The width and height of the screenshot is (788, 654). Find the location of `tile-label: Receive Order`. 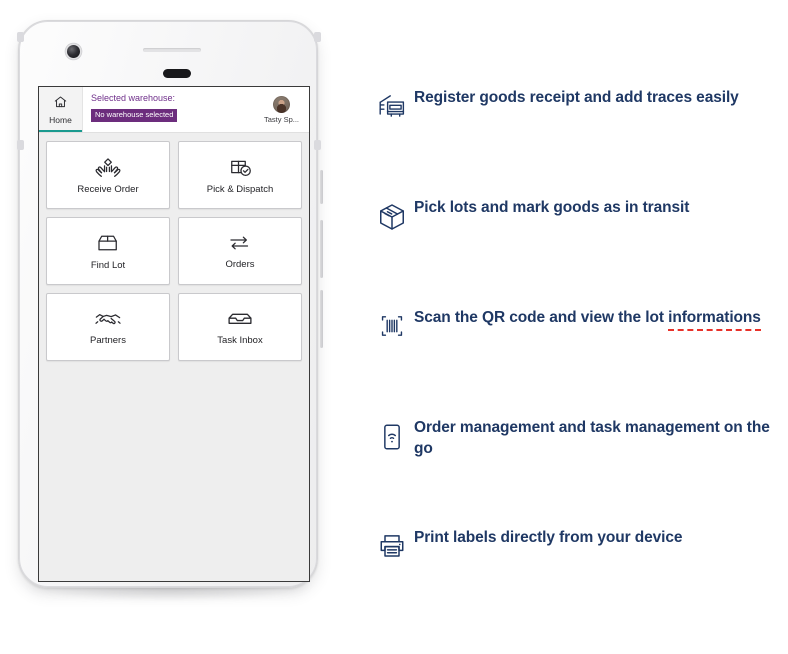

tile-label: Receive Order is located at coordinates (108, 189).